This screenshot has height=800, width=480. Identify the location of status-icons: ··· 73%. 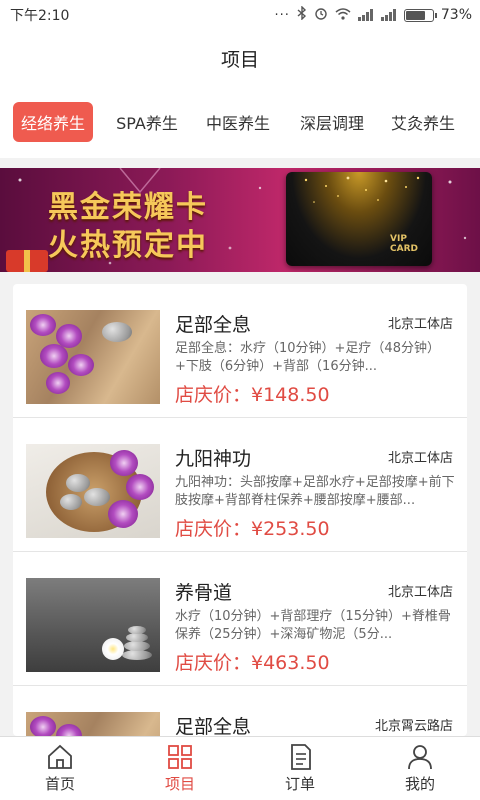
(373, 14).